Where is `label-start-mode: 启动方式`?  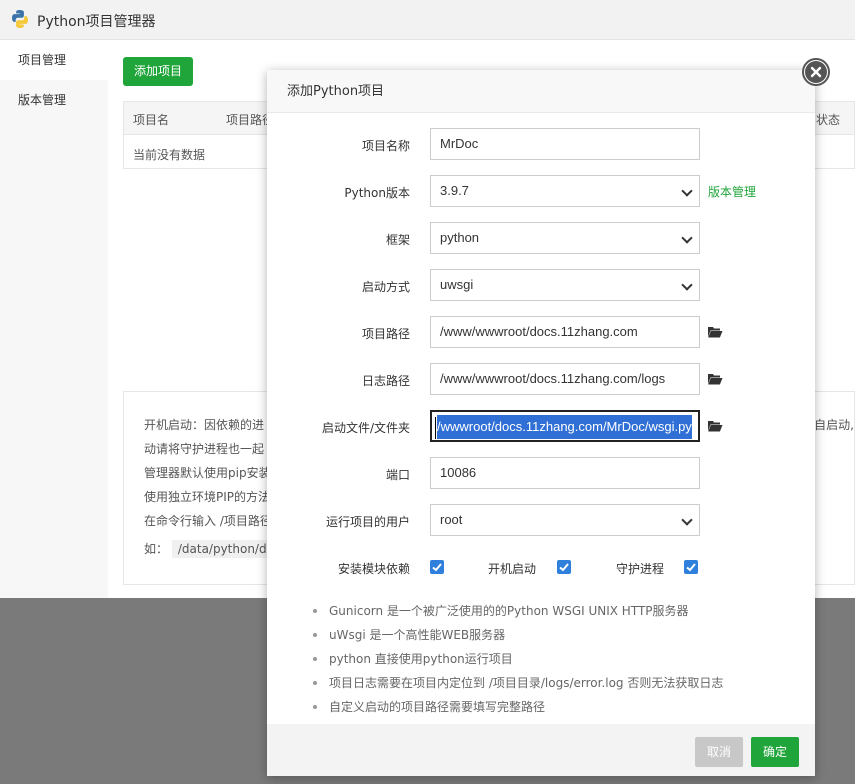
label-start-mode: 启动方式 is located at coordinates (385, 287).